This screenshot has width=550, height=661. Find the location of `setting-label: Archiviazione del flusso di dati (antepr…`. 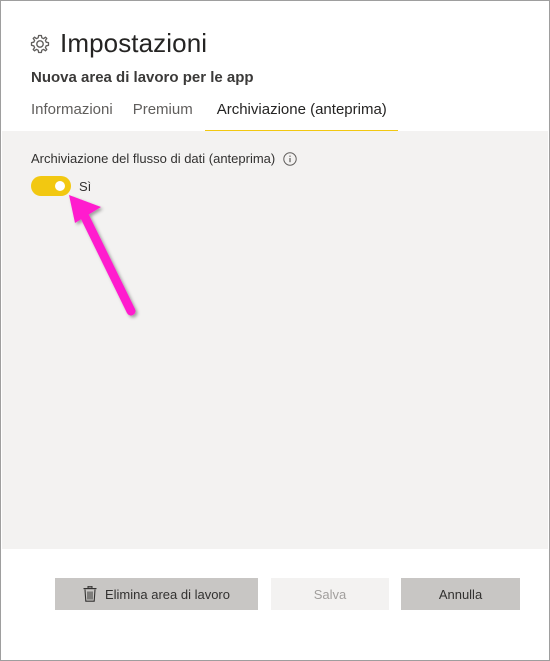

setting-label: Archiviazione del flusso di dati (antepr… is located at coordinates (153, 158).